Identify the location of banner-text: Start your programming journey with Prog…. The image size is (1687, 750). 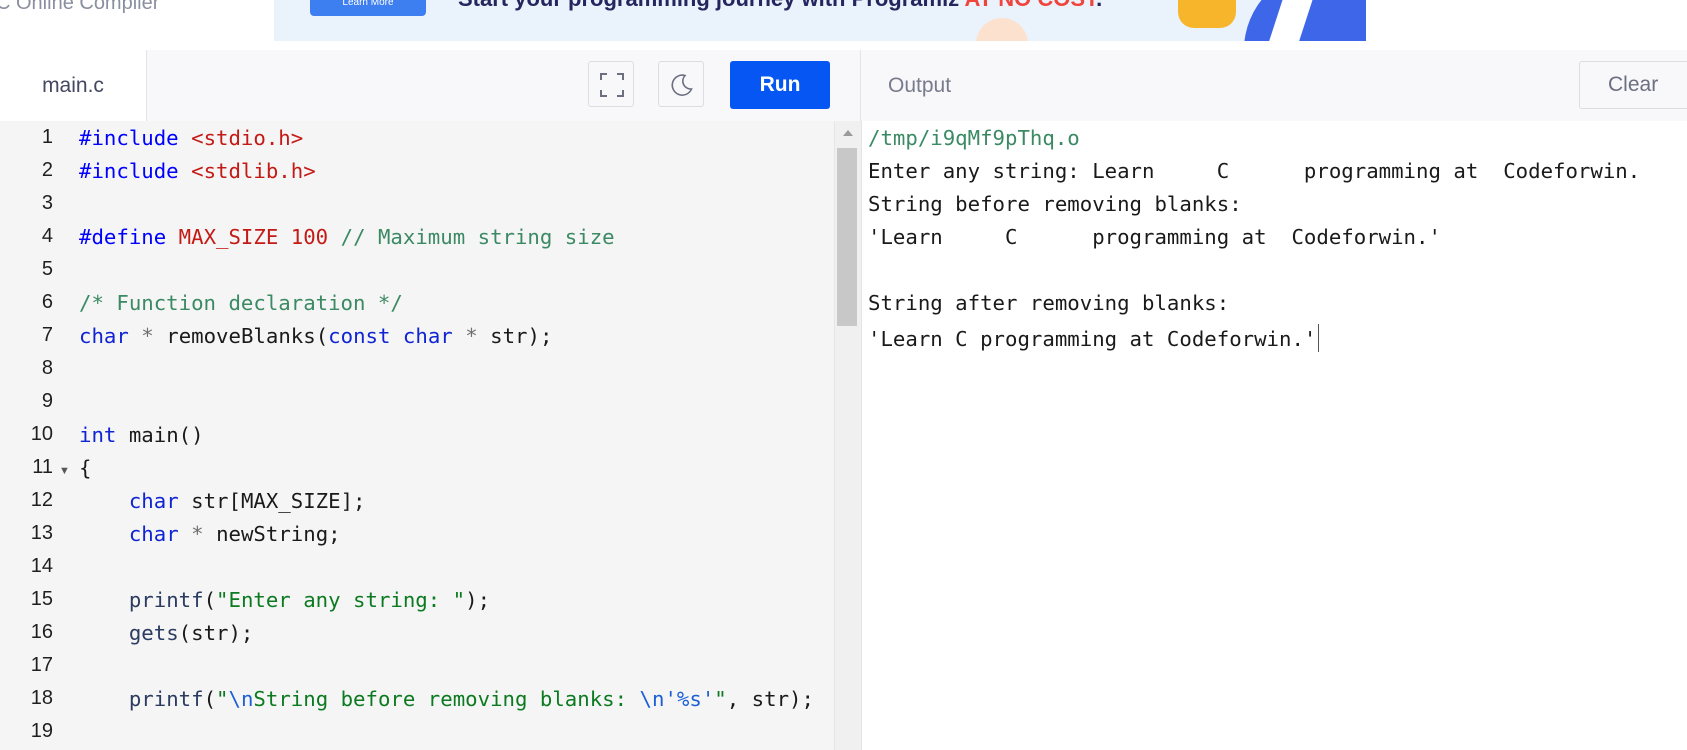
(780, 6).